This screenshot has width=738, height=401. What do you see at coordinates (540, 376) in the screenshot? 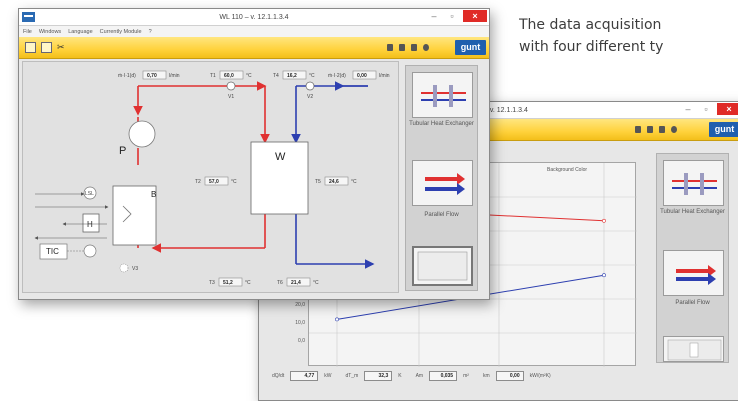
I see `k-unit: kW/(m²K)` at bounding box center [540, 376].